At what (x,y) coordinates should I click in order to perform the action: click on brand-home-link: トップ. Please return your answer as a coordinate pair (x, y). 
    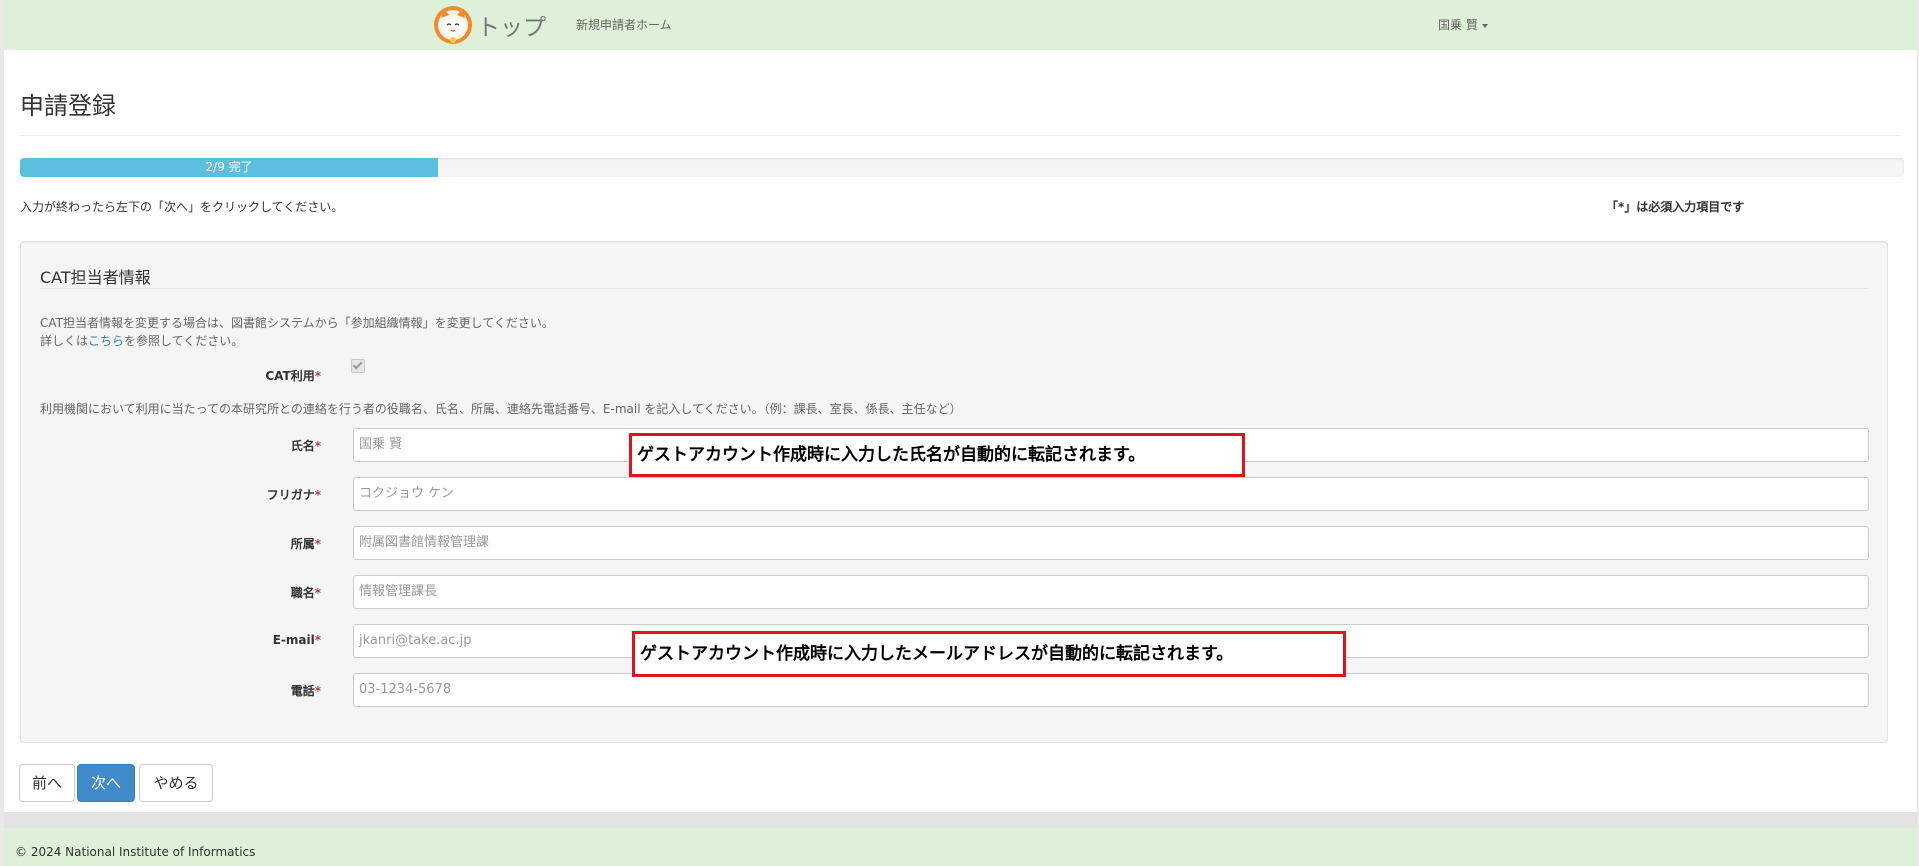
    Looking at the image, I should click on (489, 25).